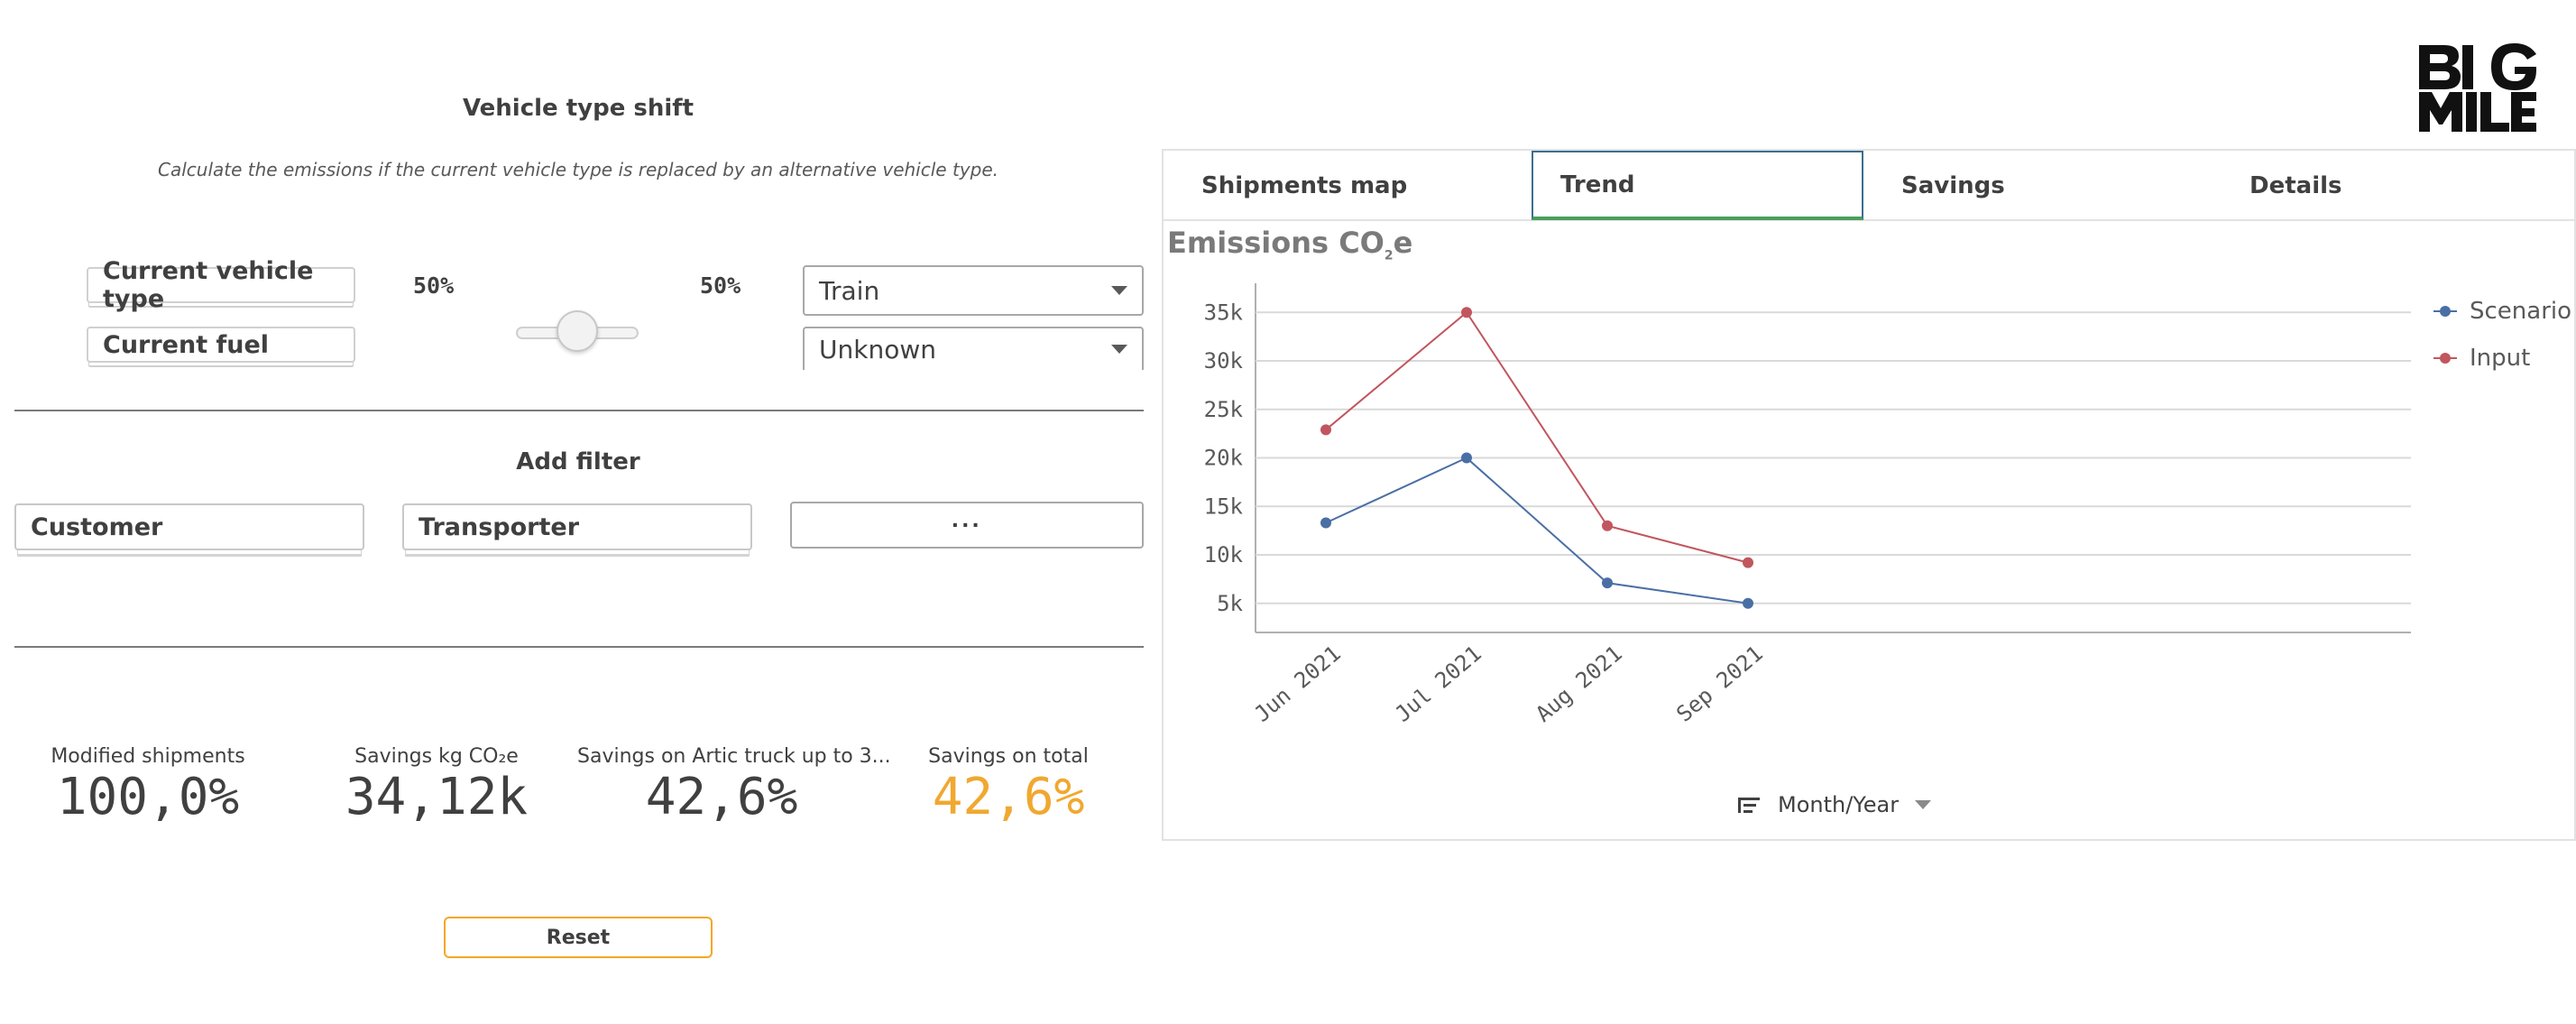 This screenshot has width=2576, height=1024. Describe the element at coordinates (849, 290) in the screenshot. I see `alternative-vehicle-value: Train` at that location.